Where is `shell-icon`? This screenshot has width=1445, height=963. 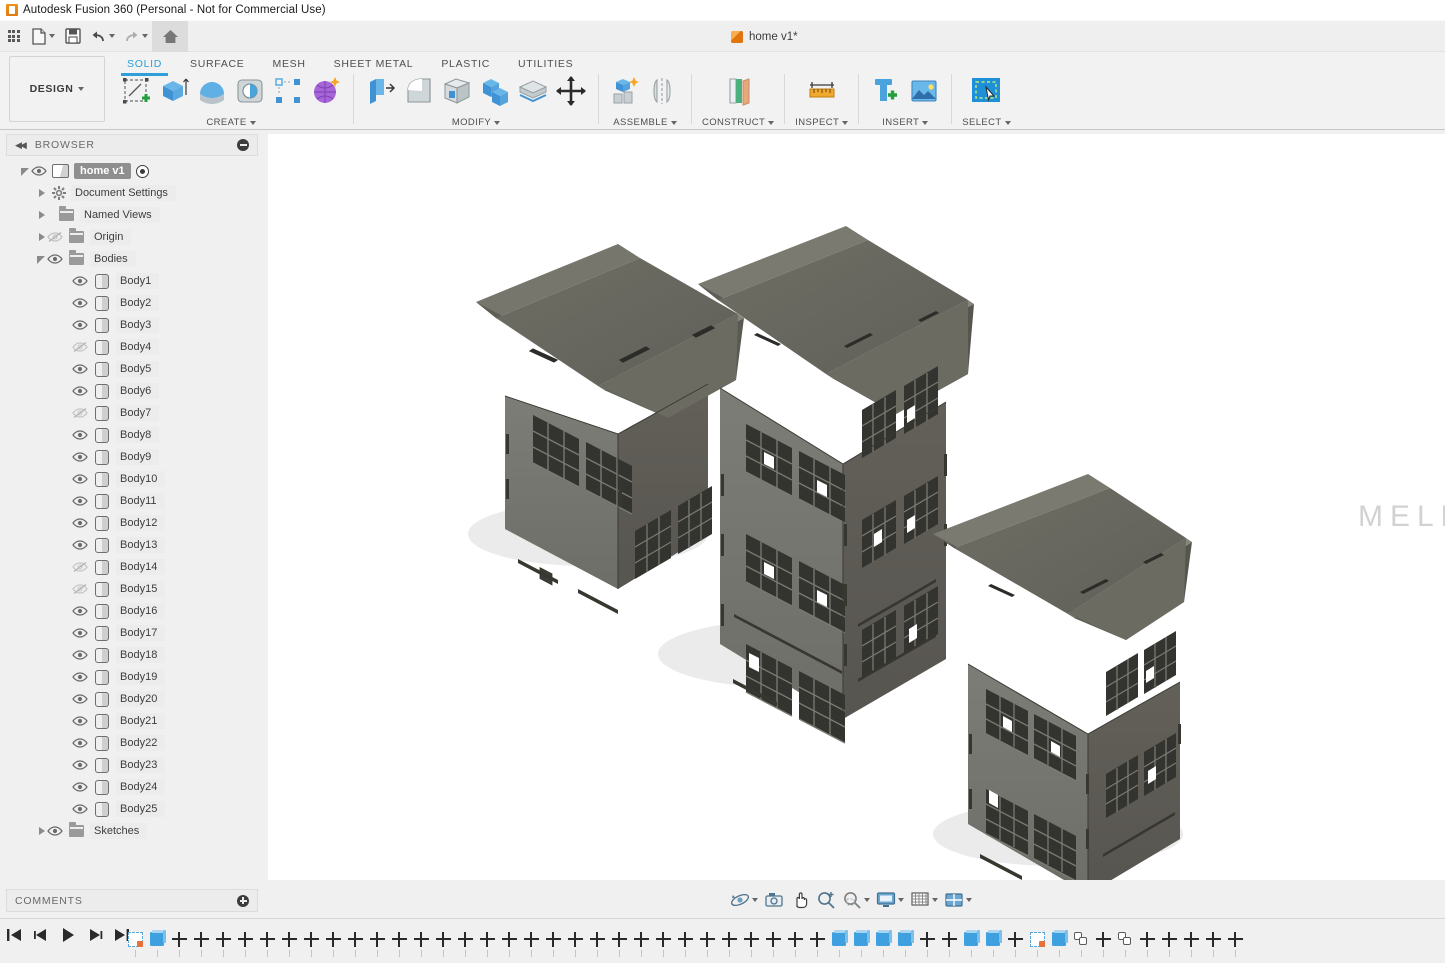
shell-icon is located at coordinates (457, 91).